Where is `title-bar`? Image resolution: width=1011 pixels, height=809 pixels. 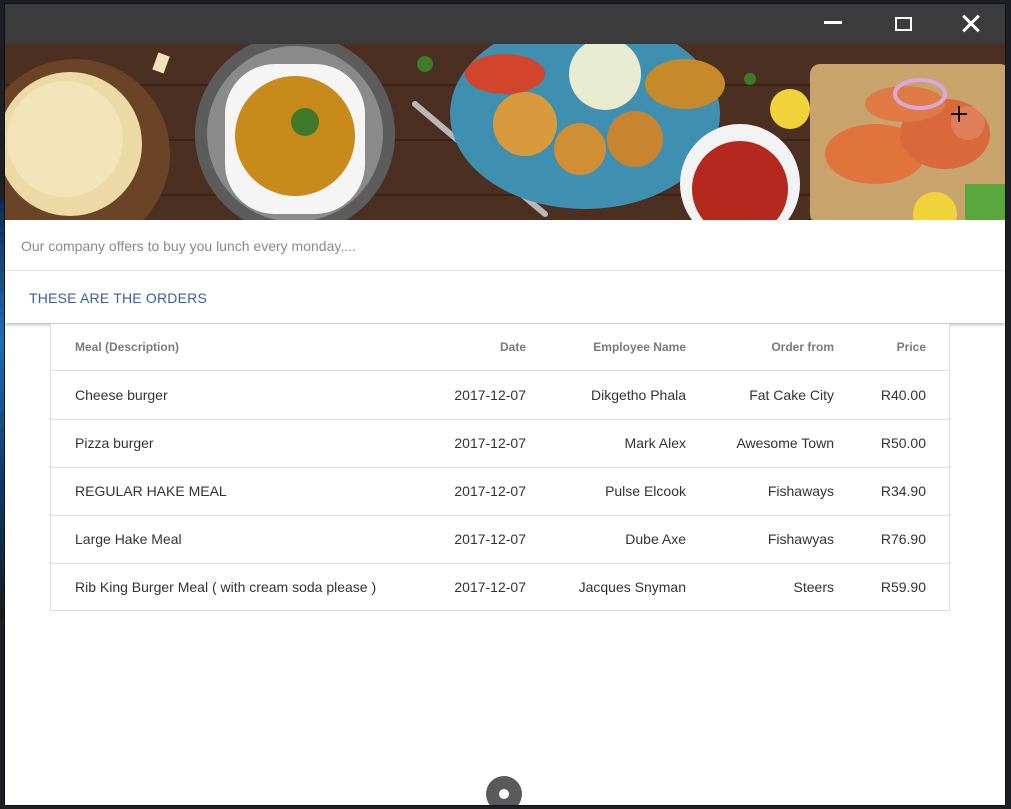
title-bar is located at coordinates (505, 24).